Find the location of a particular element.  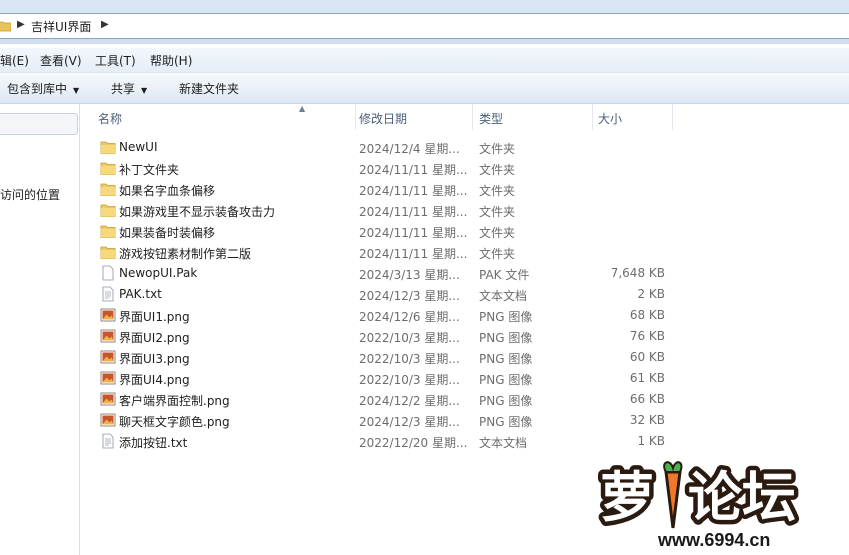

include-in-library-button: 包含到库中 ▼ is located at coordinates (43, 88).